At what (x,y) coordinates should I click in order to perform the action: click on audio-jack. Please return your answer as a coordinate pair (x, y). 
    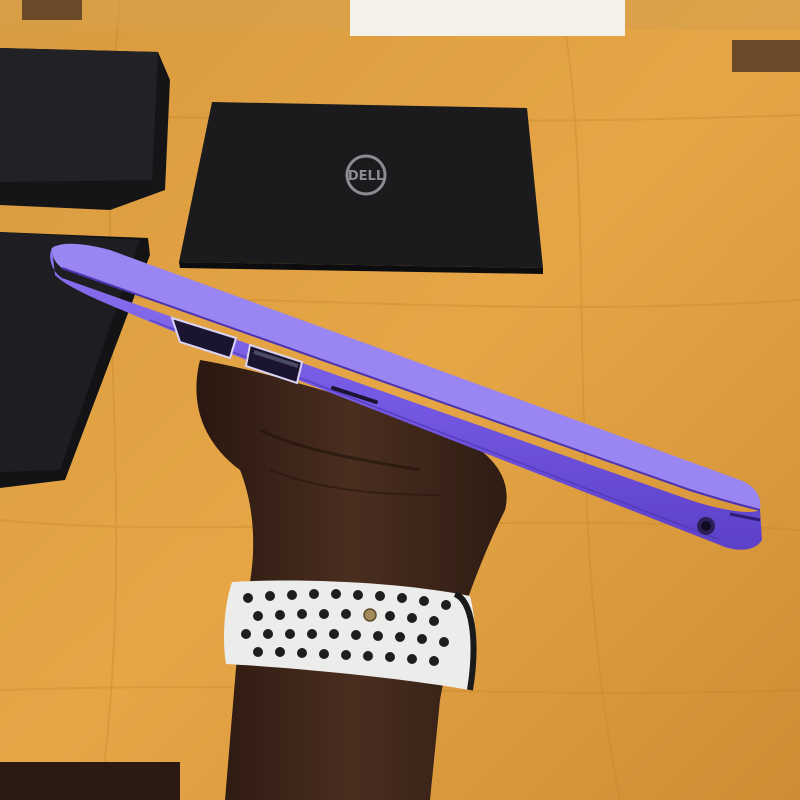
    Looking at the image, I should click on (706, 526).